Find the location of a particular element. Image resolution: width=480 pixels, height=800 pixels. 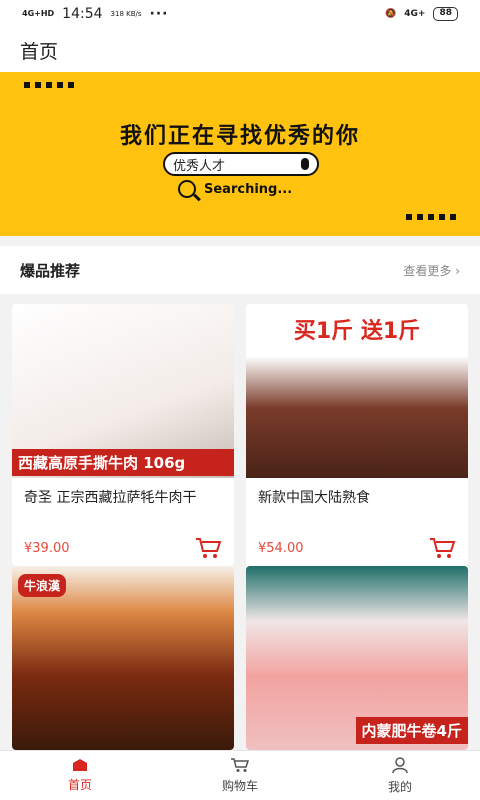

user-icon is located at coordinates (400, 765).